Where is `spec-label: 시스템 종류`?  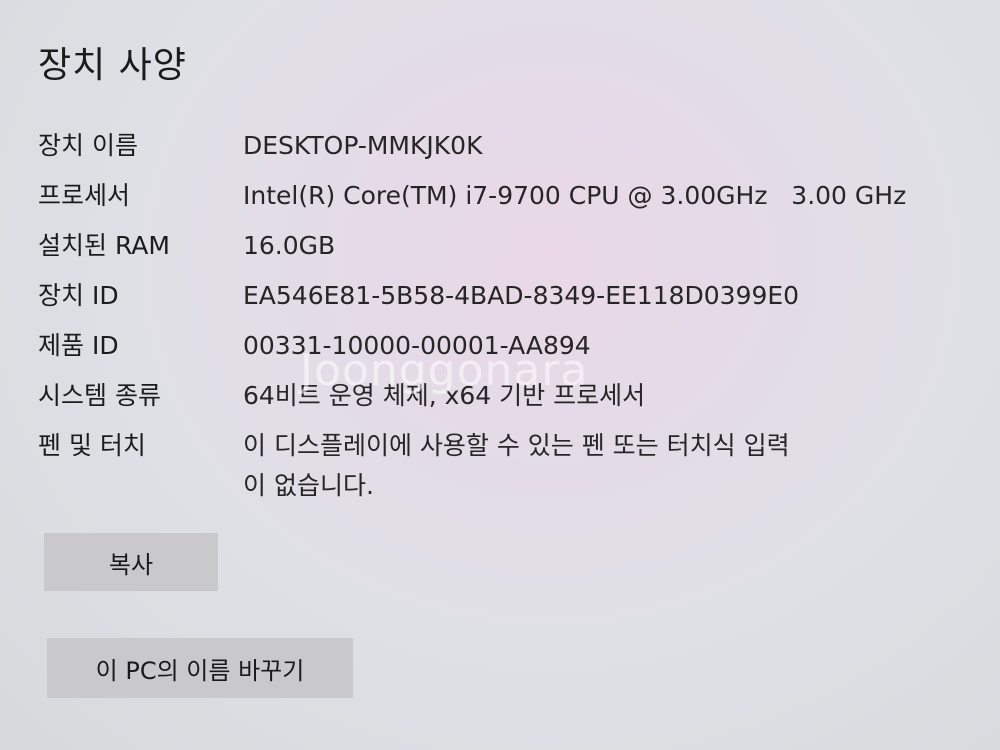 spec-label: 시스템 종류 is located at coordinates (99, 395).